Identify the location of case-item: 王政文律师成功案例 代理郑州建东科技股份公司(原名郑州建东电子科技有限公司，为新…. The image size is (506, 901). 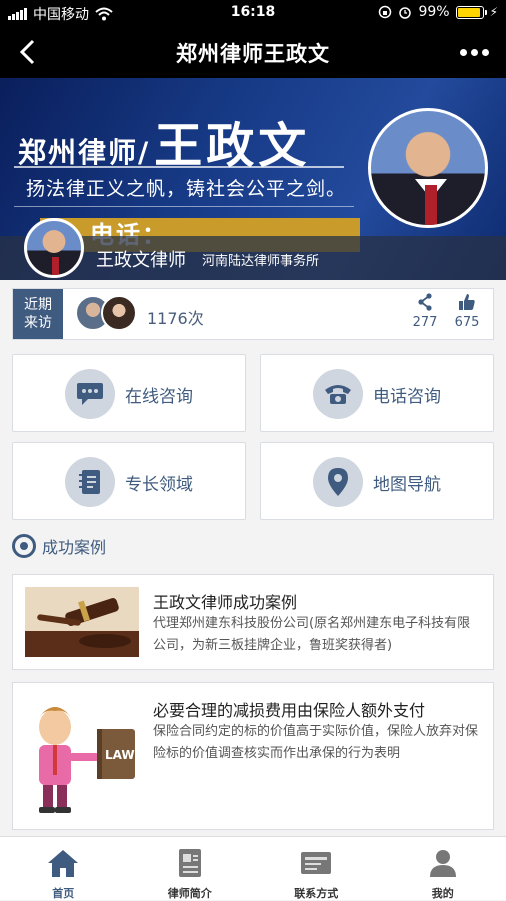
(253, 622).